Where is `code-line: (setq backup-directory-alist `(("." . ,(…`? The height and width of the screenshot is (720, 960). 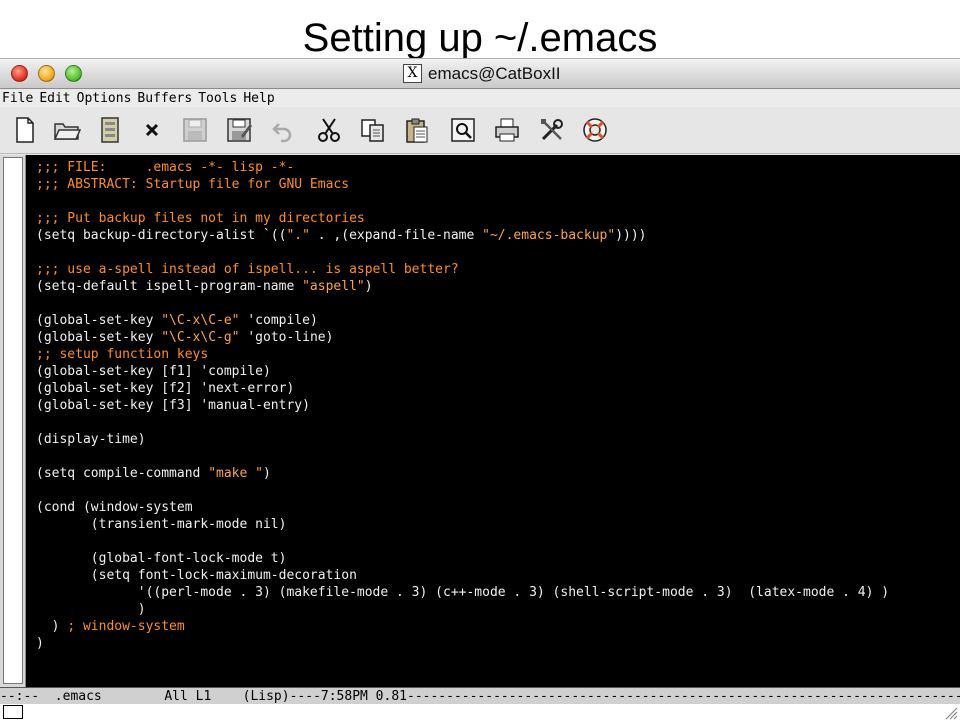 code-line: (setq backup-directory-alist `(("." . ,(… is located at coordinates (496, 235).